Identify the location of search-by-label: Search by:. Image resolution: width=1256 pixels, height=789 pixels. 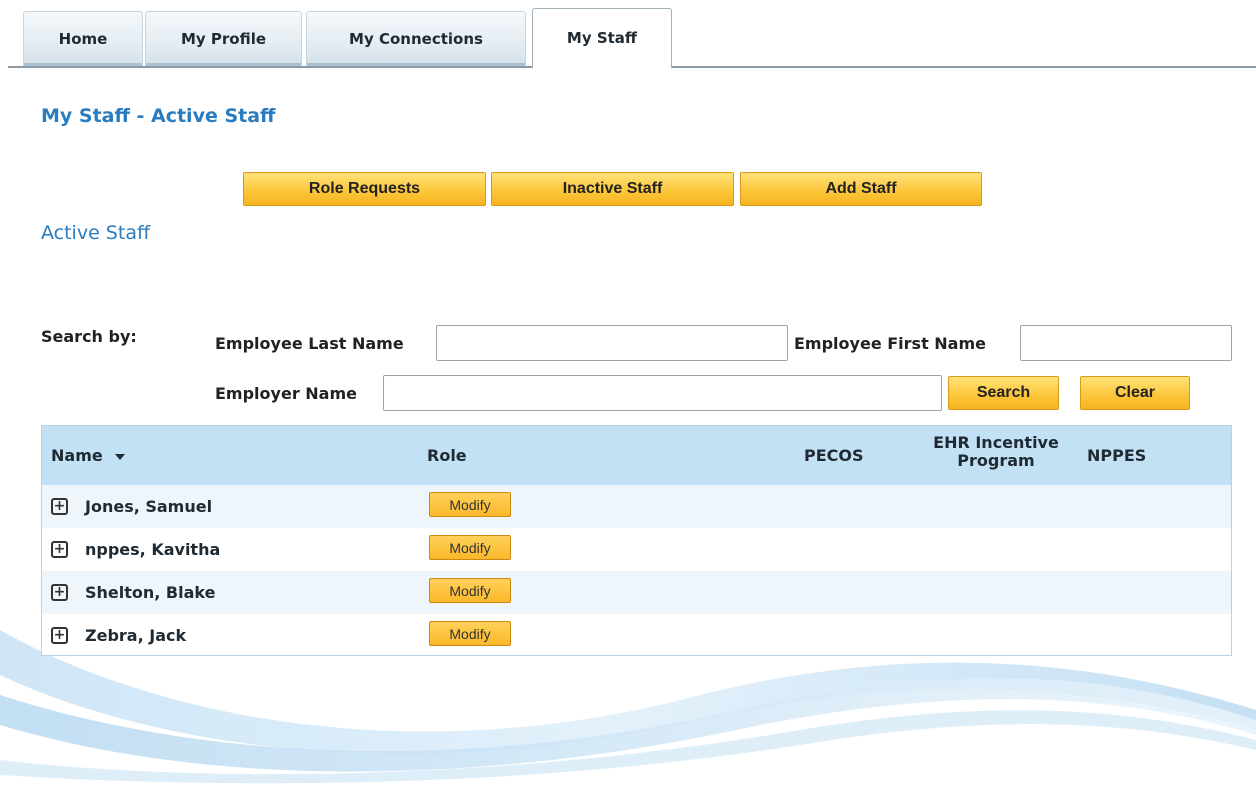
(89, 336).